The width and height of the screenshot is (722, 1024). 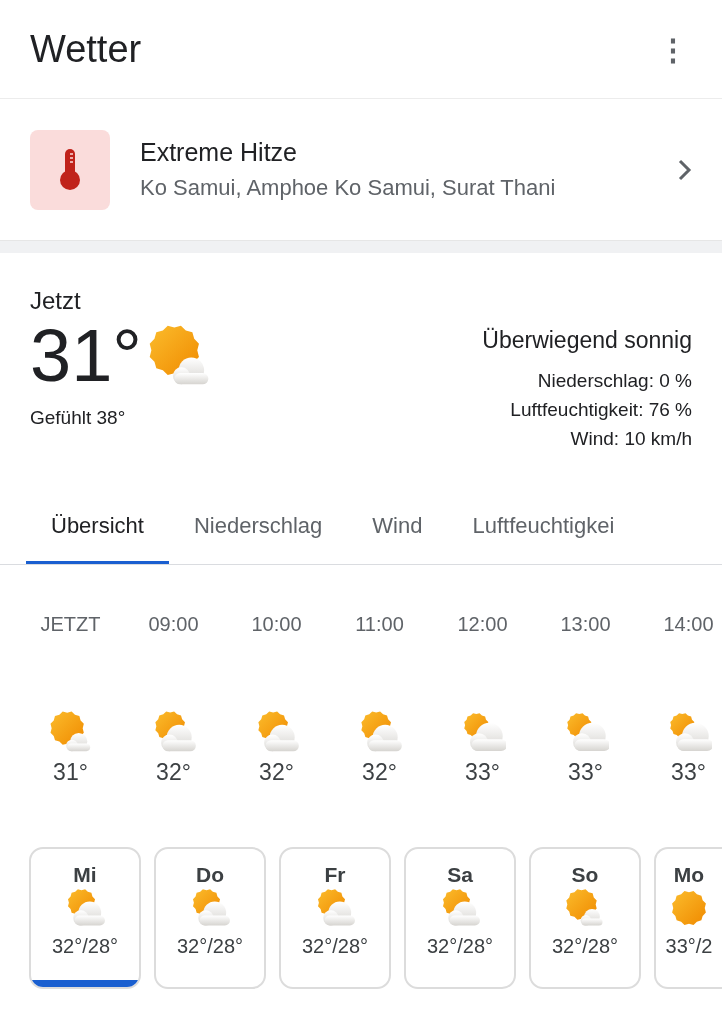 What do you see at coordinates (97, 527) in the screenshot?
I see `tab: Übersicht` at bounding box center [97, 527].